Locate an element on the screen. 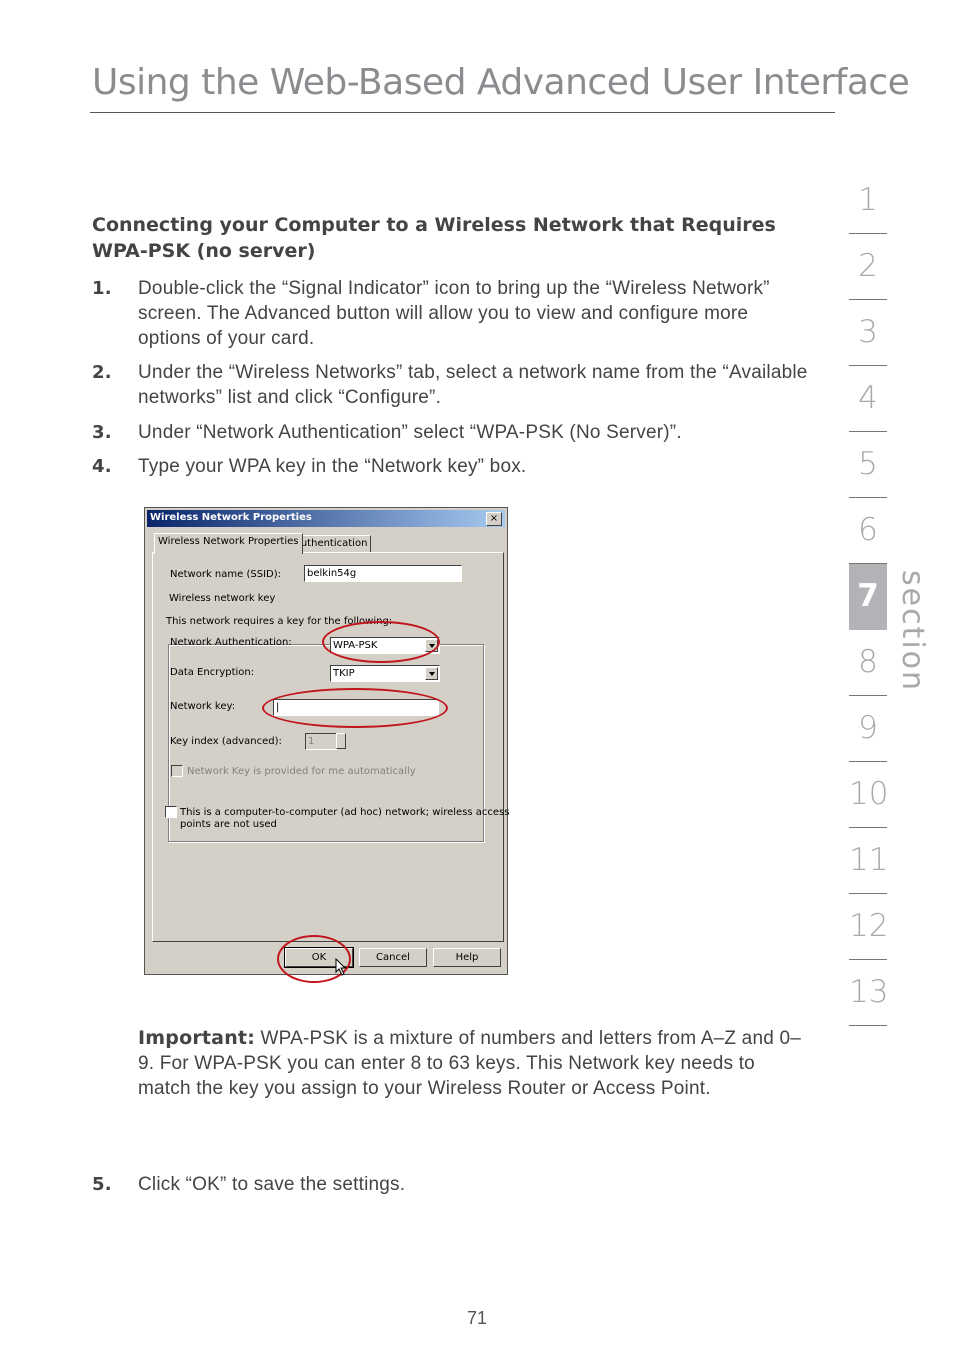 The width and height of the screenshot is (954, 1363). section-number: 4 is located at coordinates (868, 398).